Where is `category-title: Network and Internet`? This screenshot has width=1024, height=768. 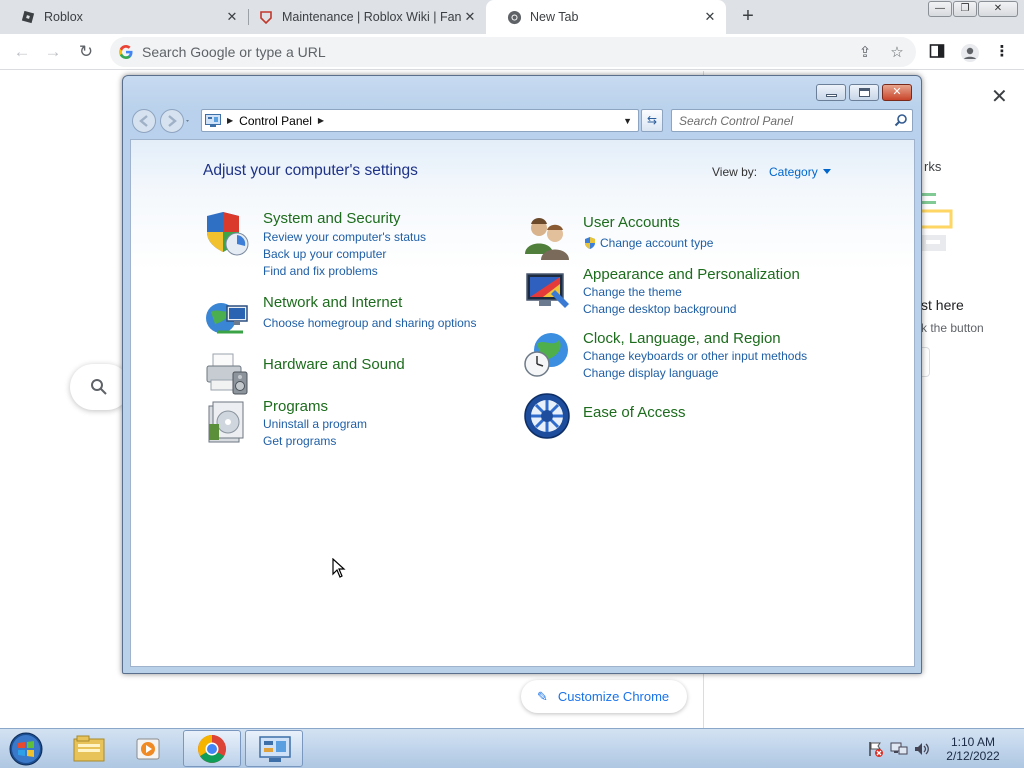 category-title: Network and Internet is located at coordinates (332, 302).